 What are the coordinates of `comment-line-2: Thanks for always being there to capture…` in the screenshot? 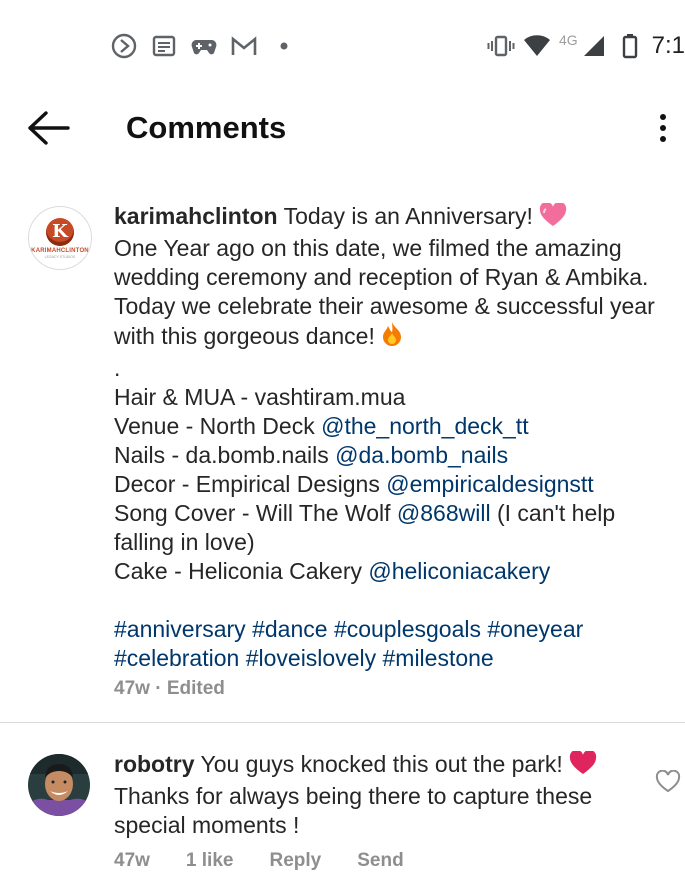 It's located at (353, 810).